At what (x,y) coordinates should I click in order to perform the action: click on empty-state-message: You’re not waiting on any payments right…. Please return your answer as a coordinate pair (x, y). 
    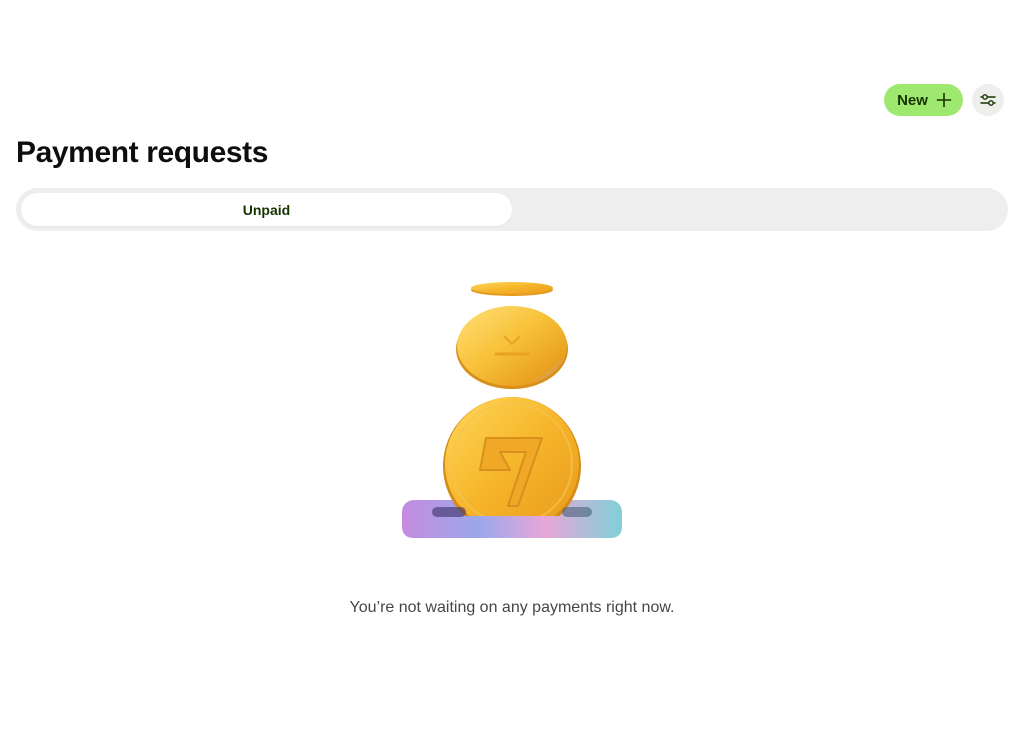
    Looking at the image, I should click on (512, 607).